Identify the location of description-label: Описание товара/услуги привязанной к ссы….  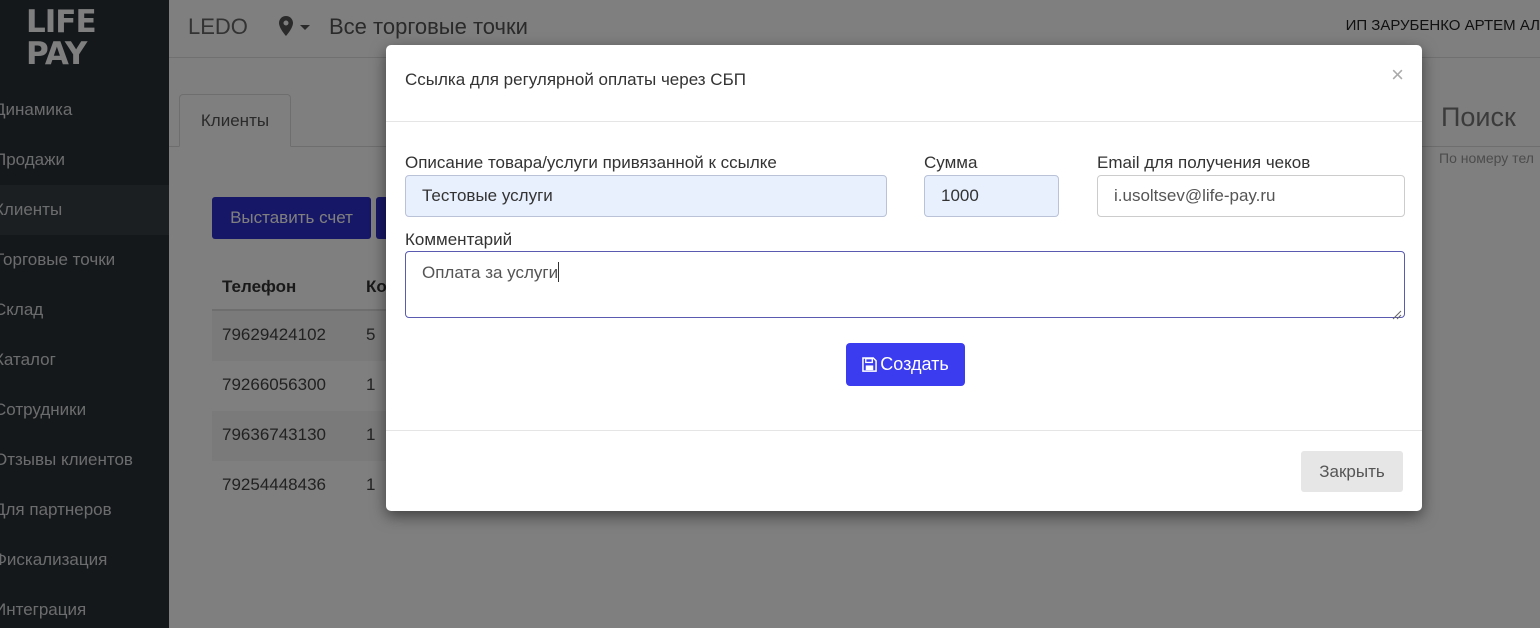
(591, 162).